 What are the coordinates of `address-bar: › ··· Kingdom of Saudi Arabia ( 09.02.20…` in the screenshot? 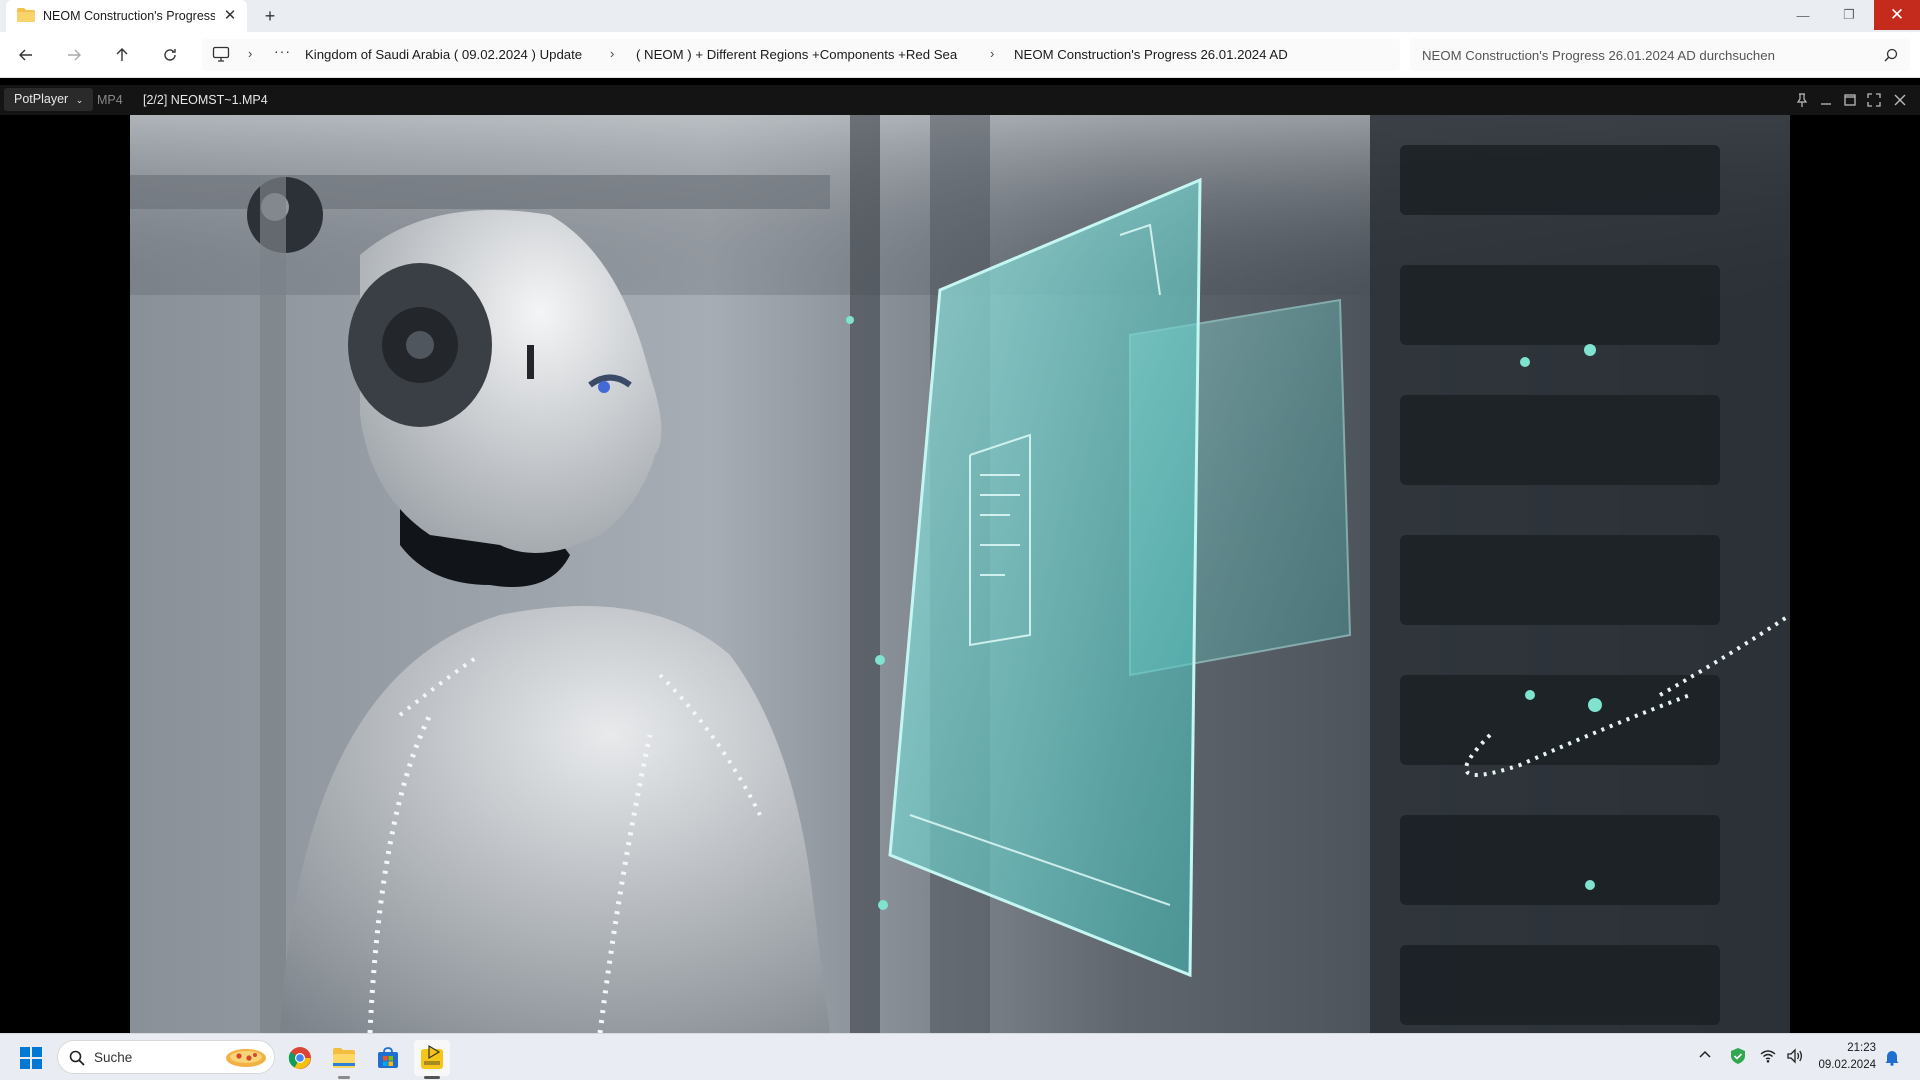 It's located at (801, 55).